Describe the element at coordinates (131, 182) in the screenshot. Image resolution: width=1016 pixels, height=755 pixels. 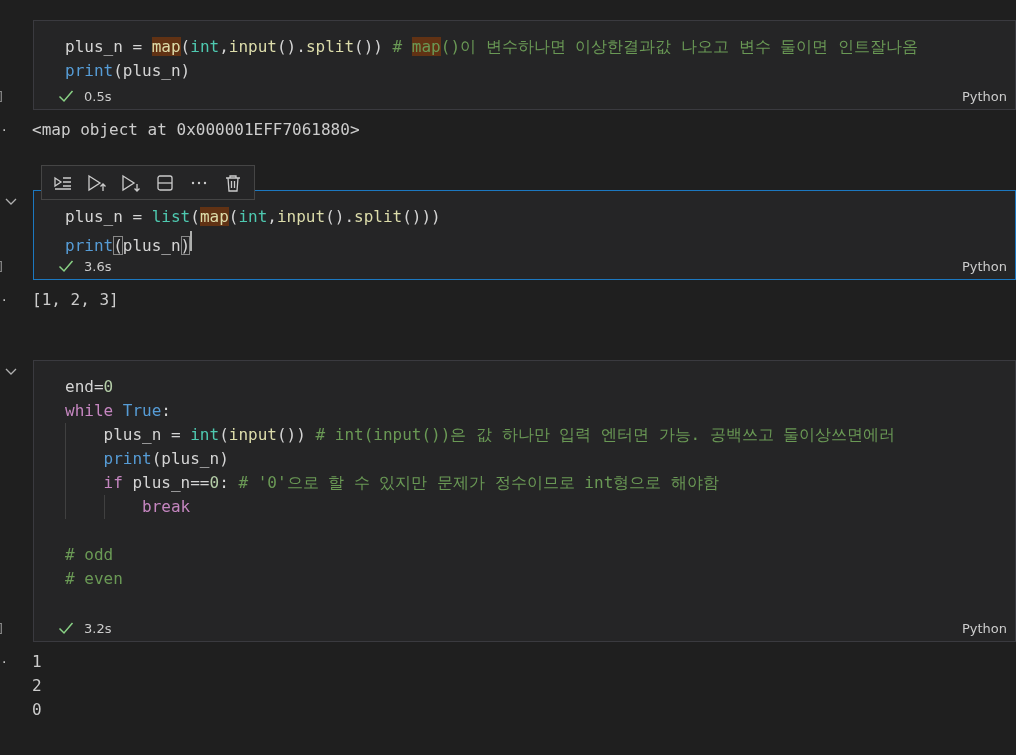
I see `play-down-arrow-icon` at that location.